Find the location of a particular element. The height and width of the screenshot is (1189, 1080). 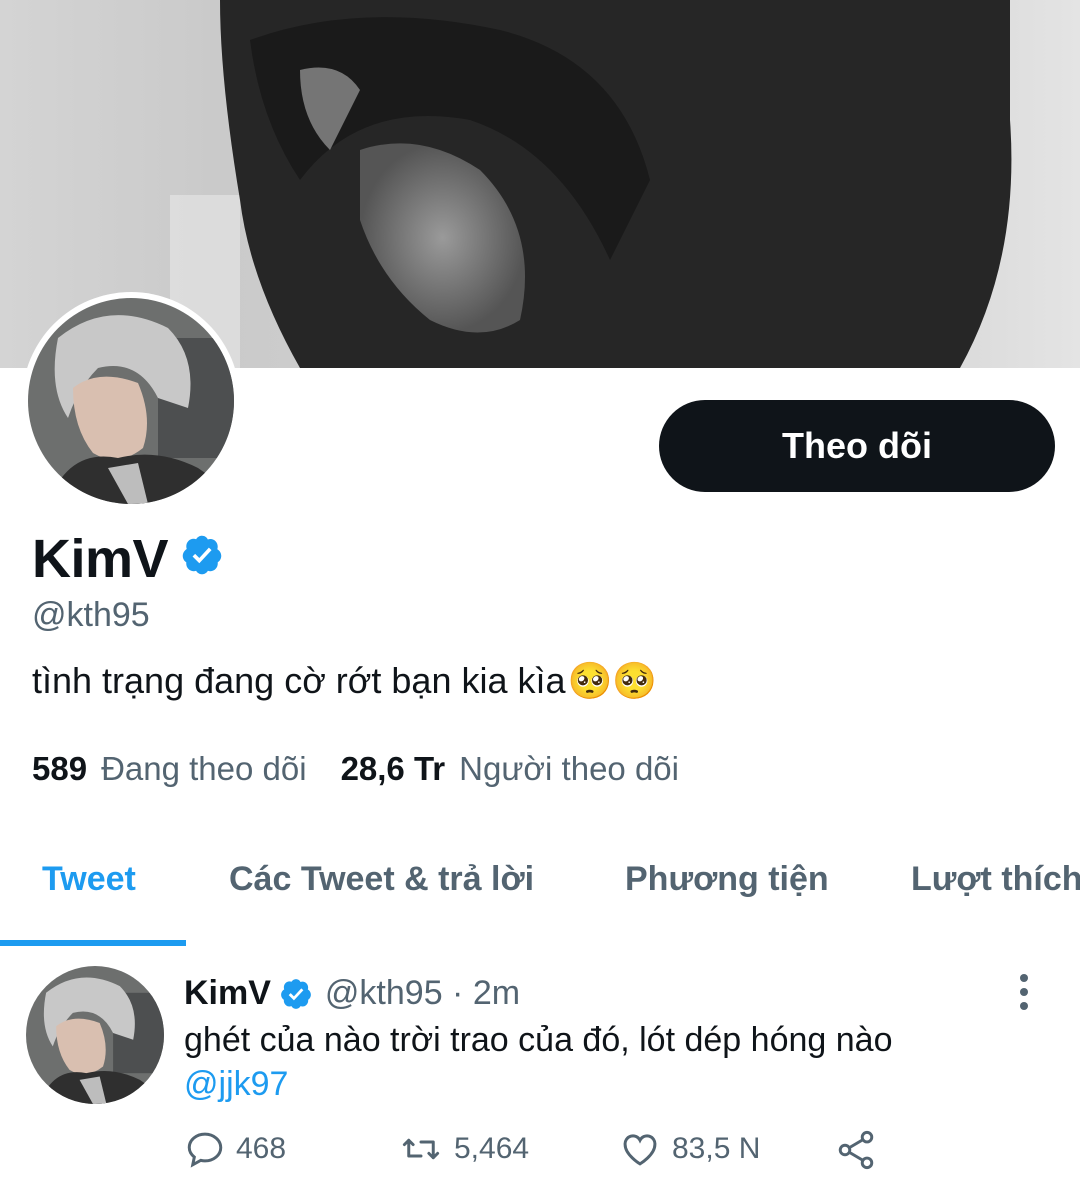

following-label: Đang theo dõi is located at coordinates (204, 769).